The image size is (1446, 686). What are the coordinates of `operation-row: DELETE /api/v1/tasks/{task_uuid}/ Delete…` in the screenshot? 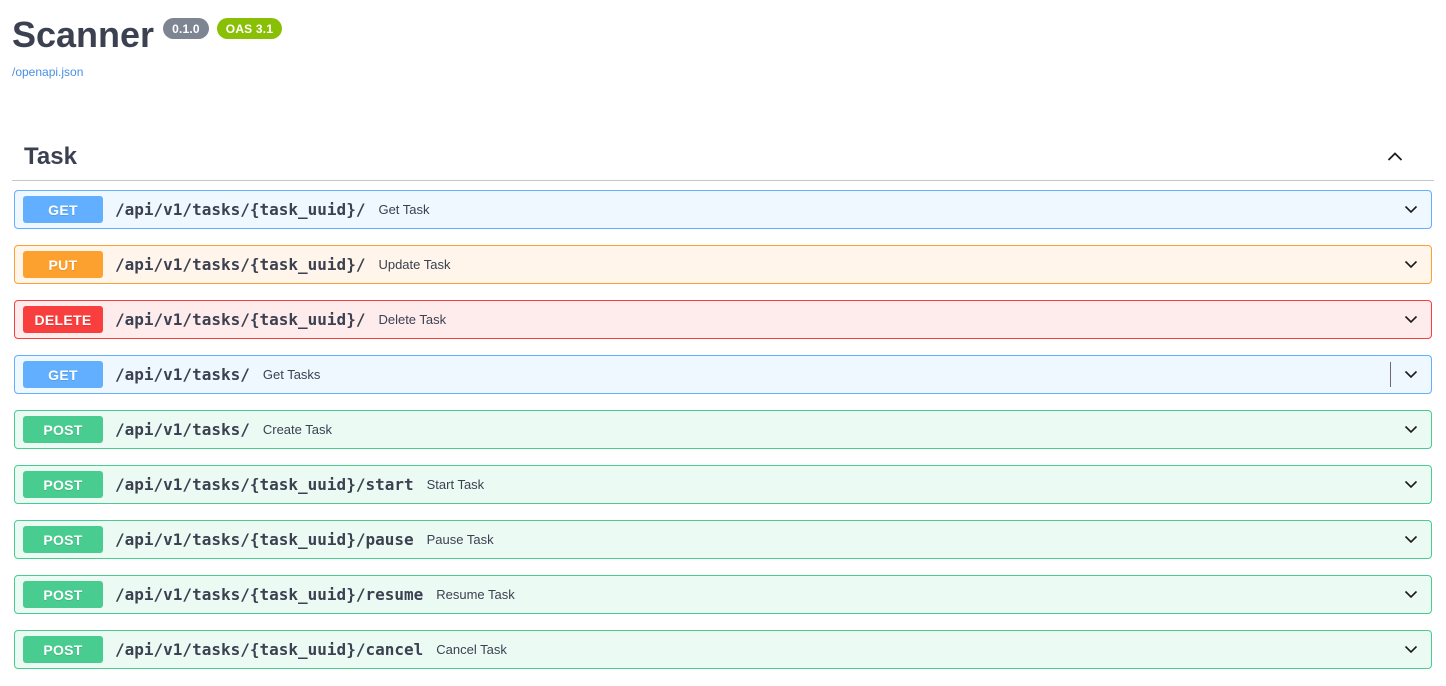 It's located at (723, 319).